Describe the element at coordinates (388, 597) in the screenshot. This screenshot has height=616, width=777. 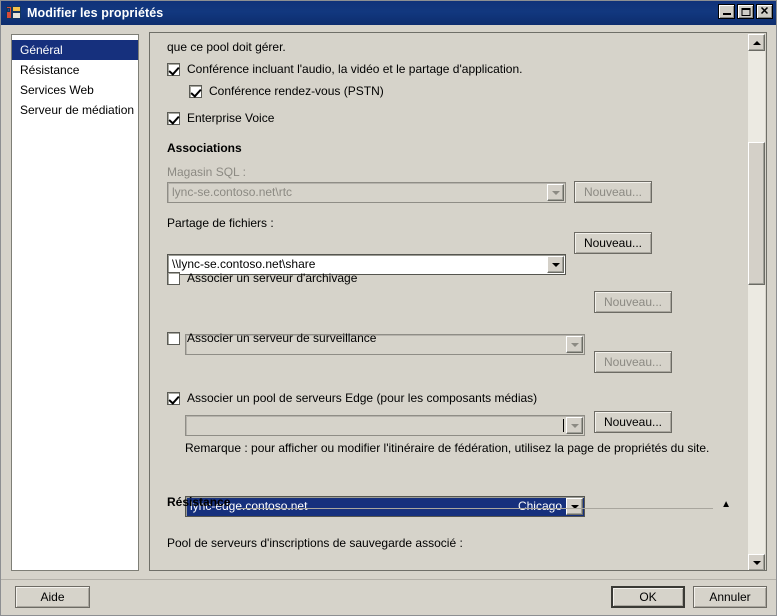
I see `dialog-footer: Aide OK Annuler` at that location.